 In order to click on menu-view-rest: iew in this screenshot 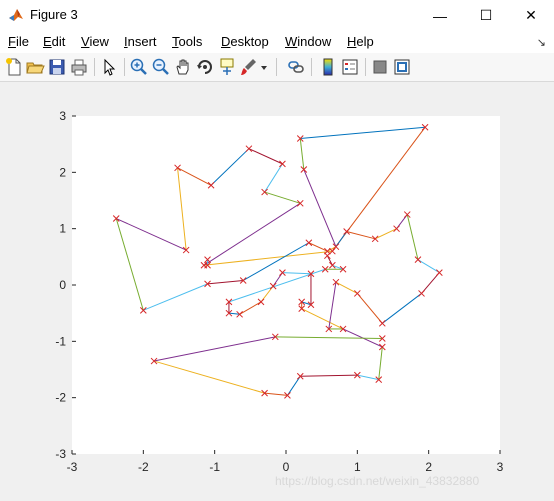, I will do `click(99, 41)`.